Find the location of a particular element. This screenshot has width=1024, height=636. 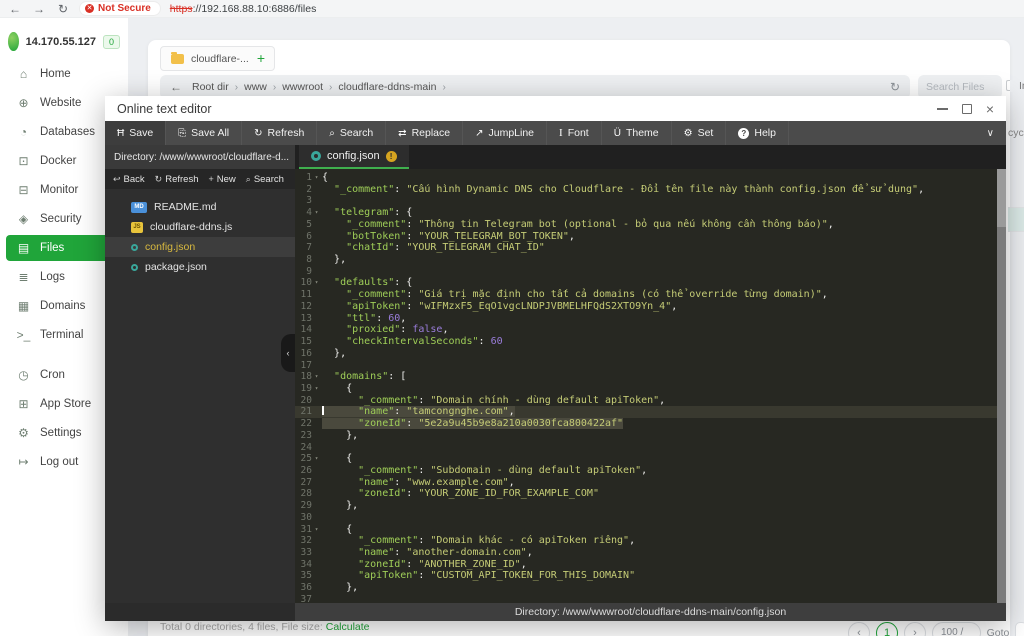

gutter-line: 28 is located at coordinates (308, 494).